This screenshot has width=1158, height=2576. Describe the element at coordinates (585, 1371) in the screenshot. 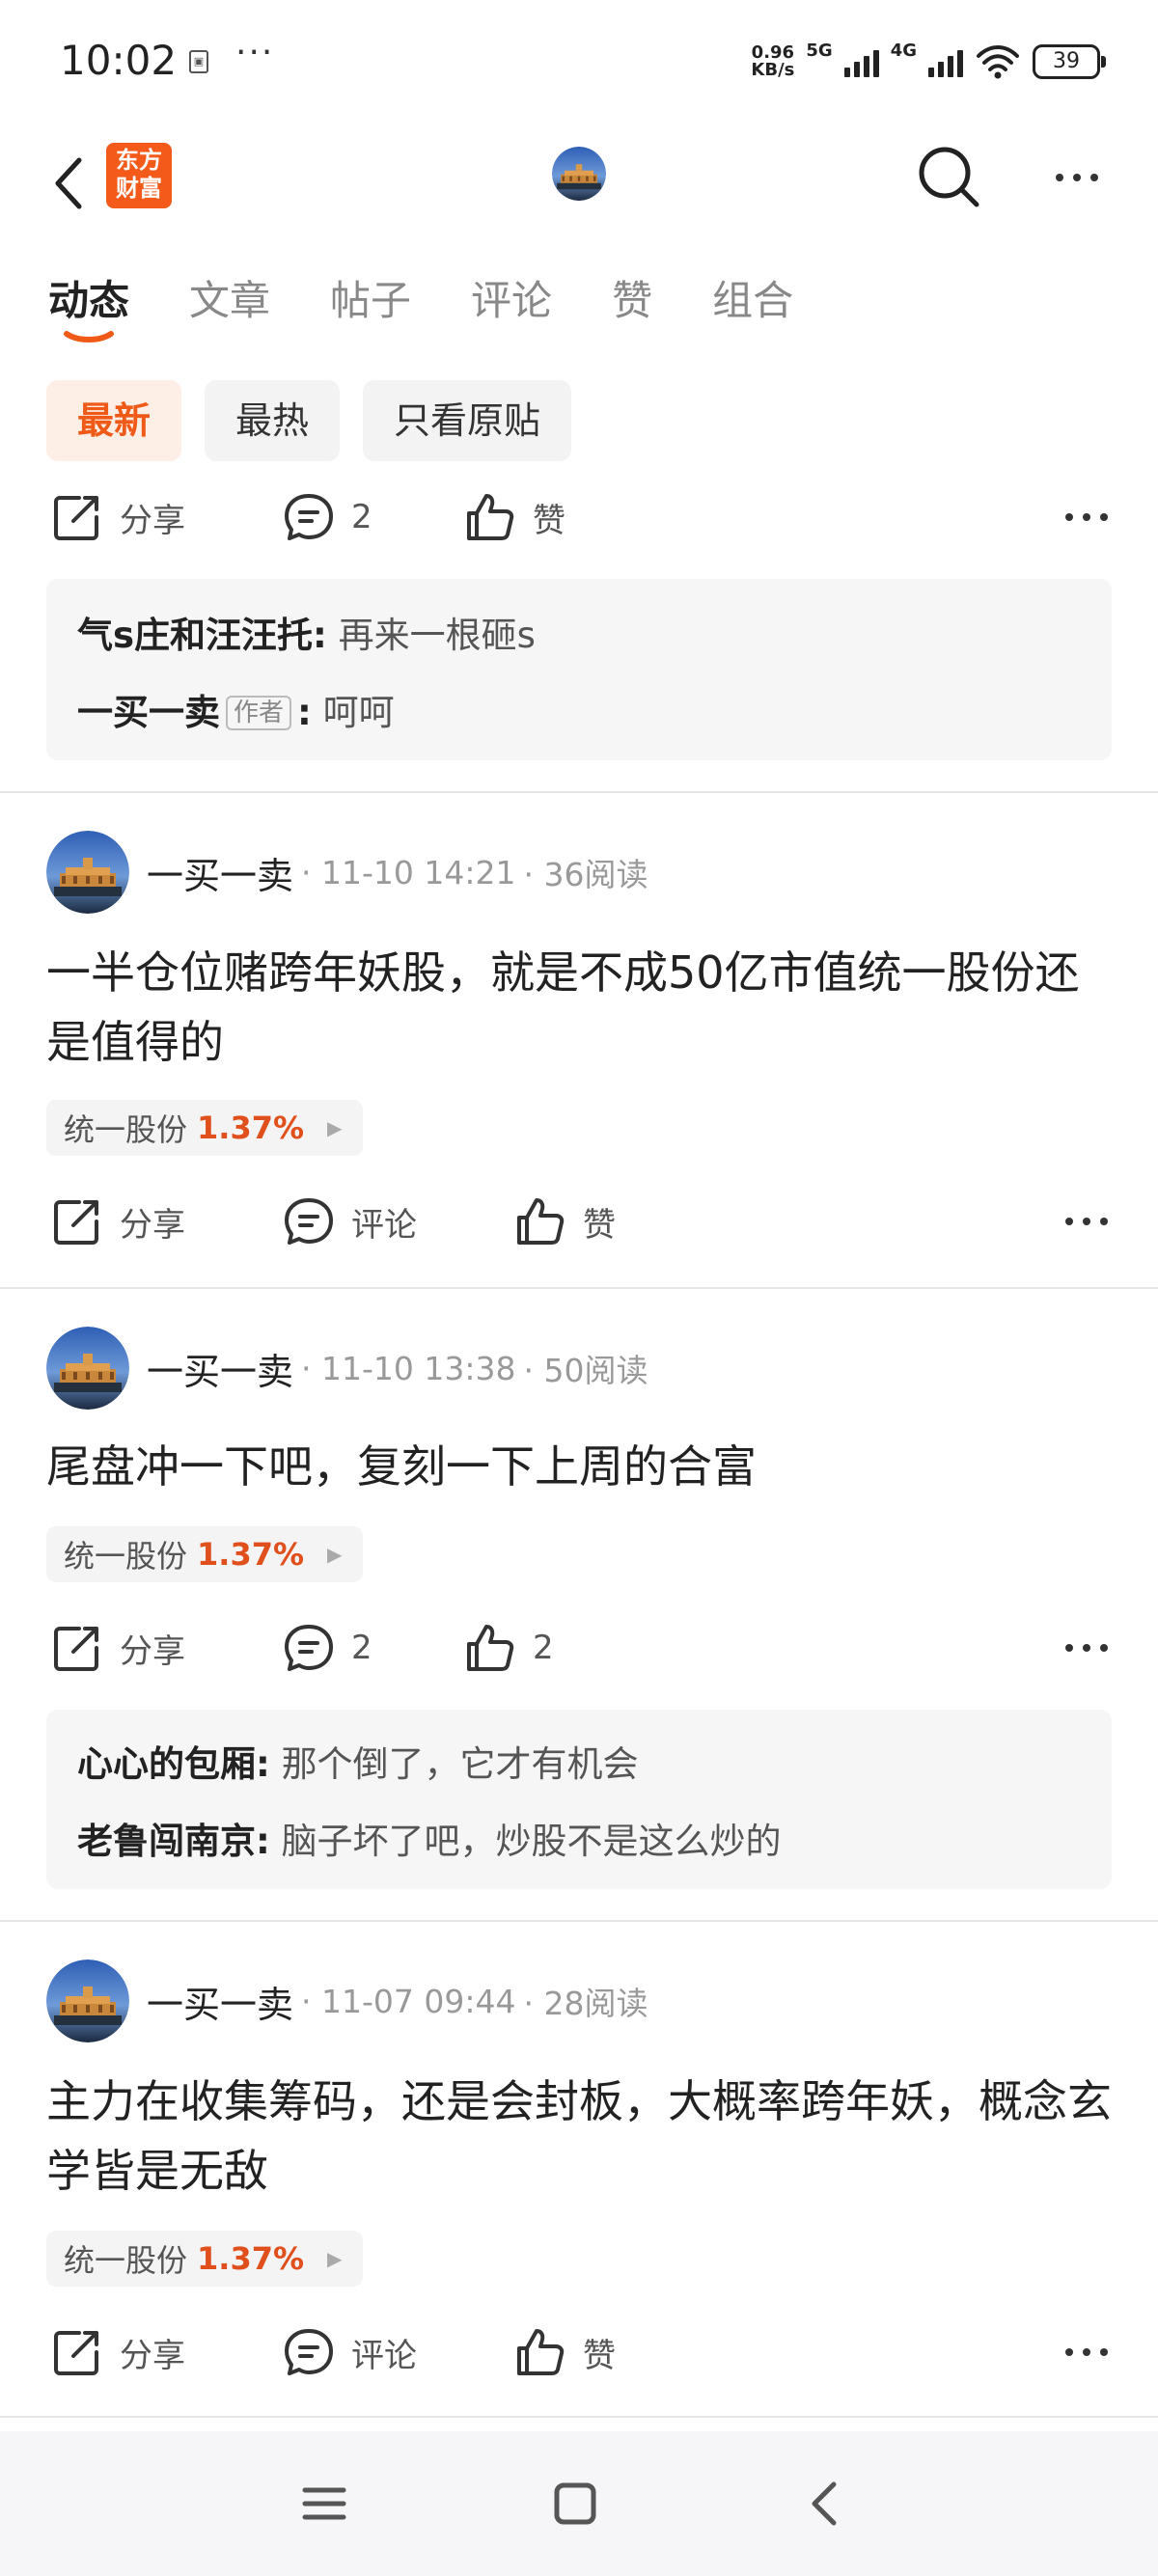

I see `post-reads: · 50阅读` at that location.